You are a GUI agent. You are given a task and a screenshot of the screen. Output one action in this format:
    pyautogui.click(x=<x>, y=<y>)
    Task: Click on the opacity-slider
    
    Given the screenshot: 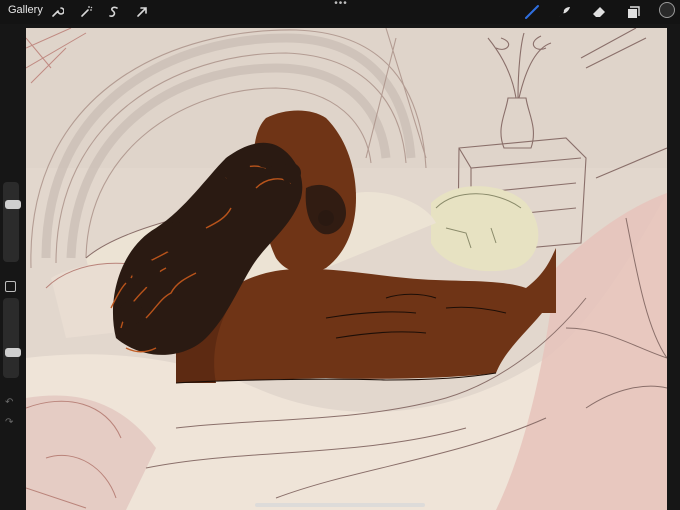 What is the action you would take?
    pyautogui.click(x=12, y=338)
    